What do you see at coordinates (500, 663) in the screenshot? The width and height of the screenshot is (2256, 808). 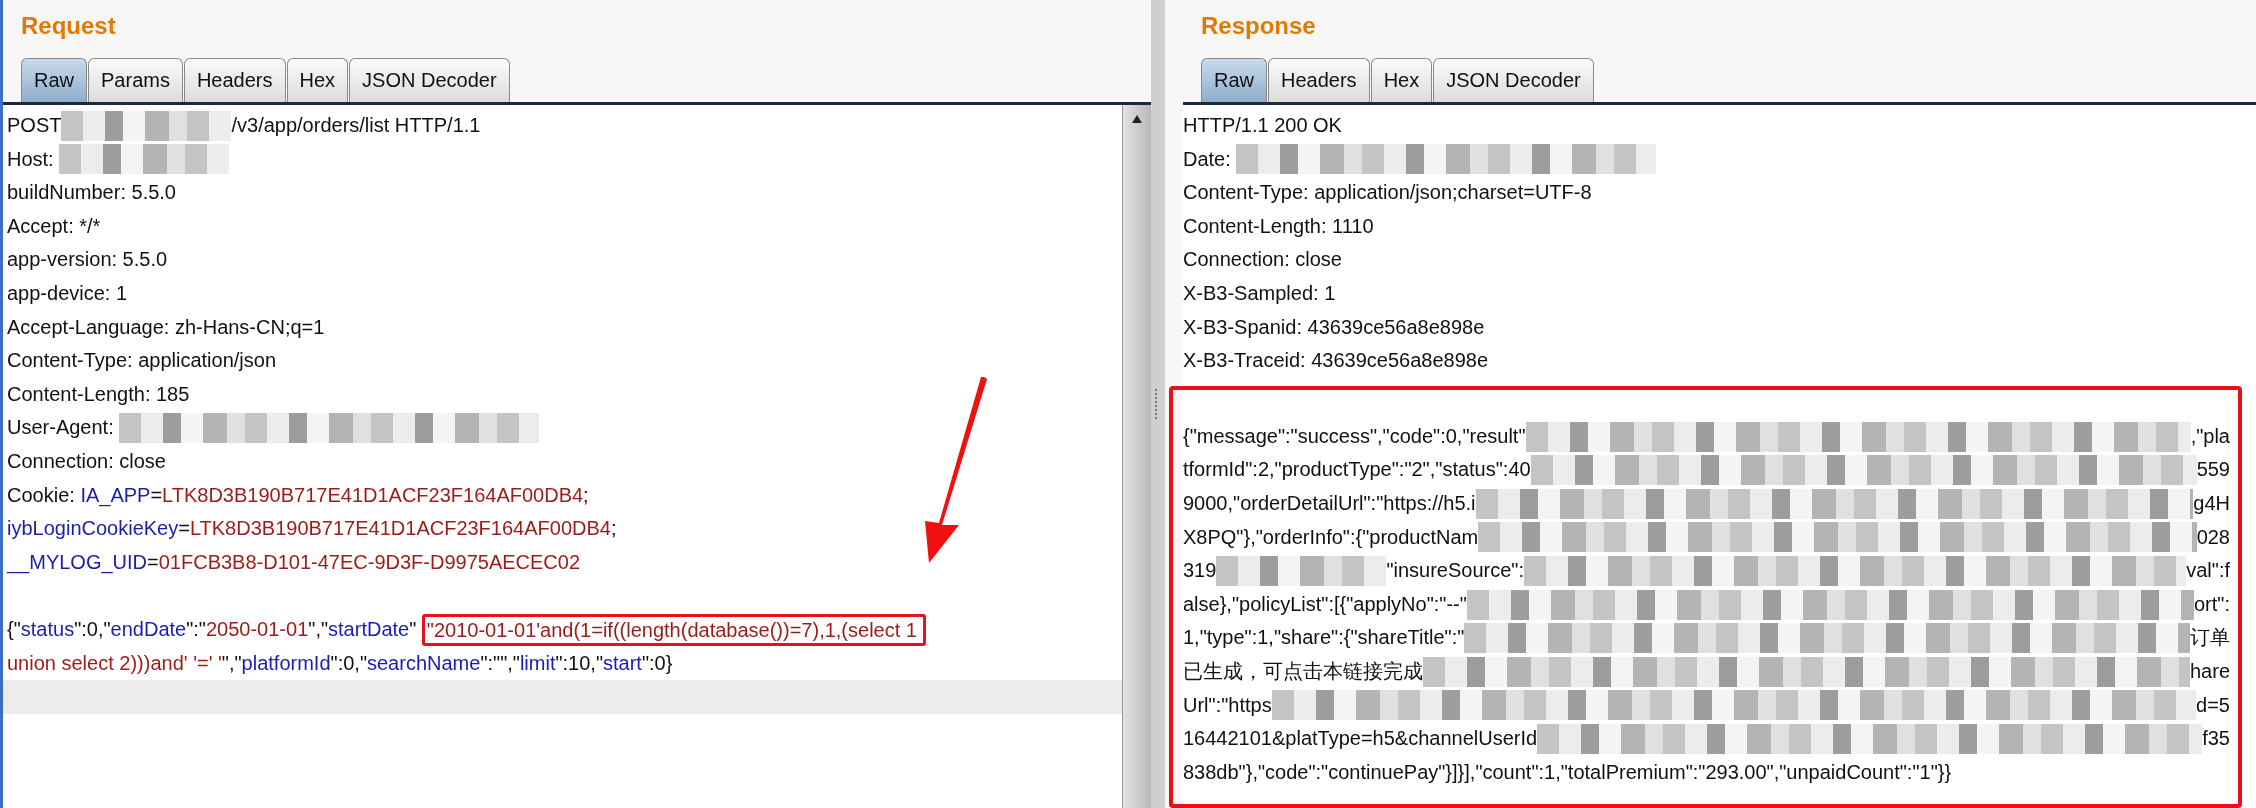 I see `message-text: ":"","` at bounding box center [500, 663].